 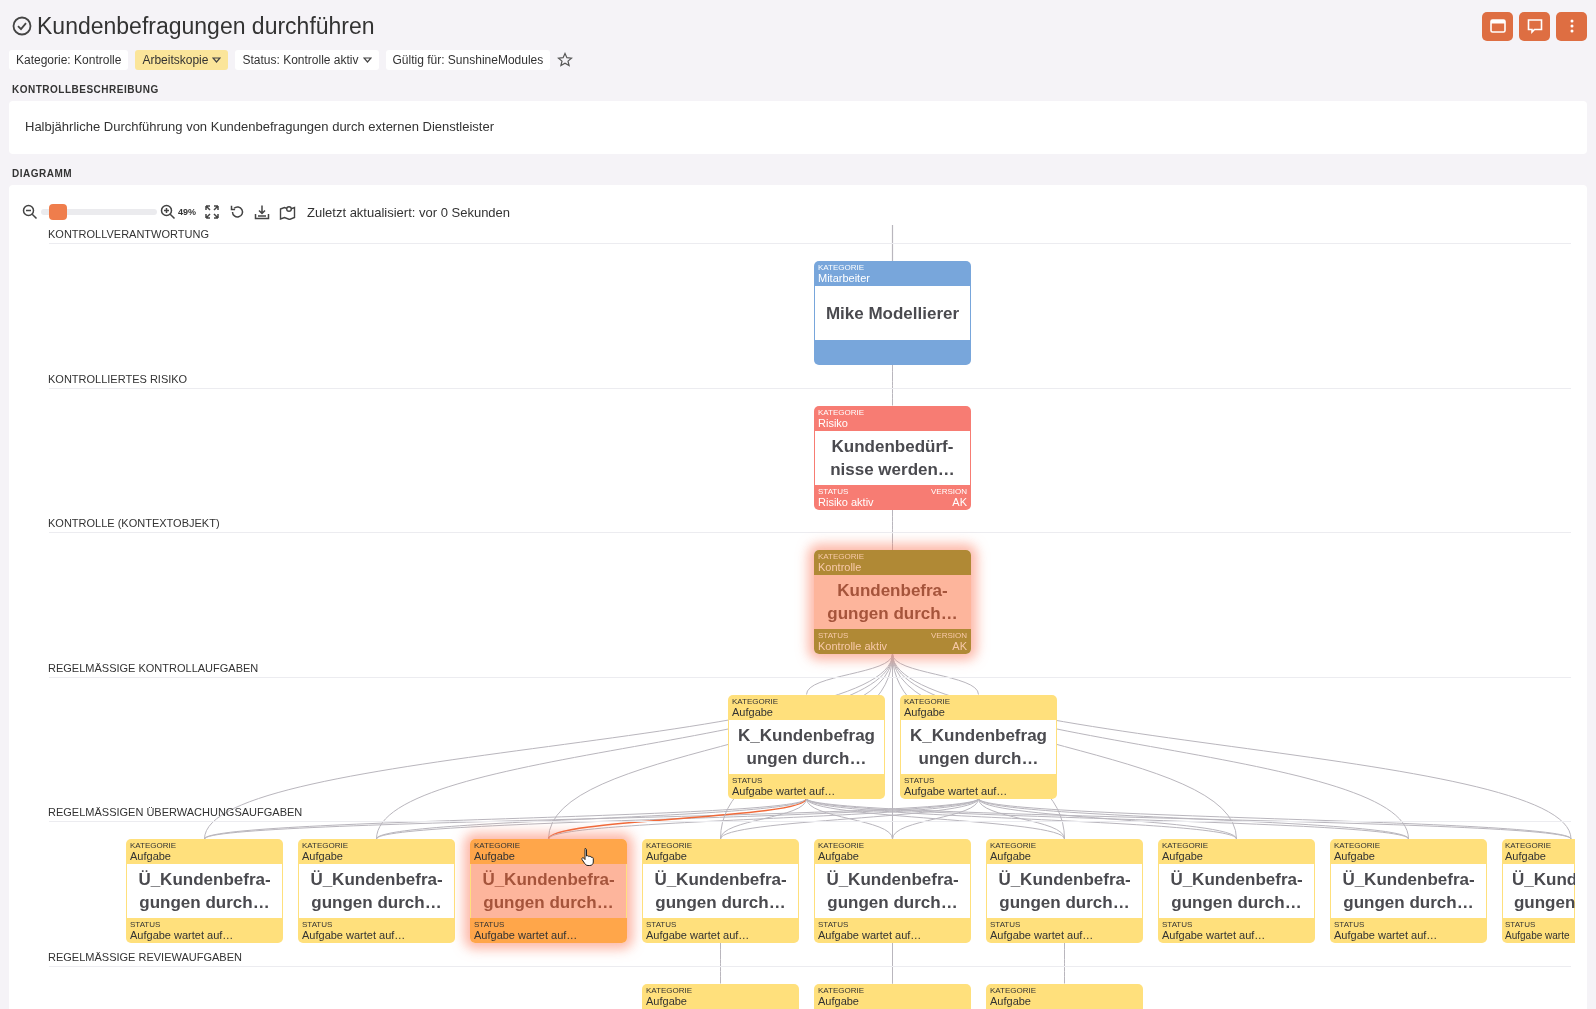 What do you see at coordinates (288, 212) in the screenshot?
I see `map-icon` at bounding box center [288, 212].